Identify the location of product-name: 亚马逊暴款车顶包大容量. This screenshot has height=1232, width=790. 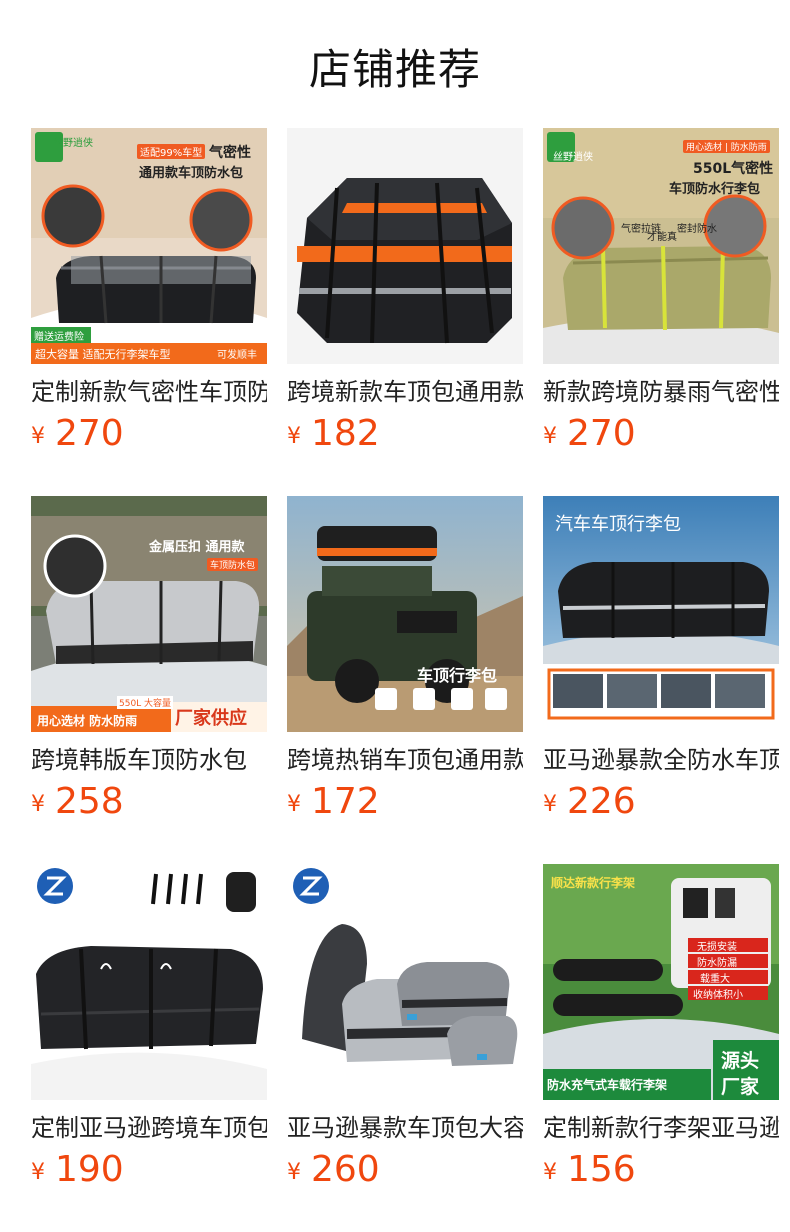
(405, 1128).